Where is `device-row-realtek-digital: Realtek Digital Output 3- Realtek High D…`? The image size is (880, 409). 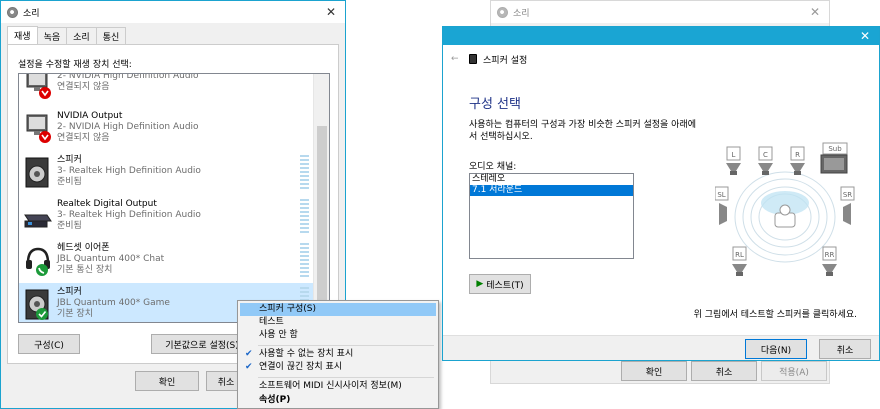
device-row-realtek-digital: Realtek Digital Output 3- Realtek High D… is located at coordinates (167, 217).